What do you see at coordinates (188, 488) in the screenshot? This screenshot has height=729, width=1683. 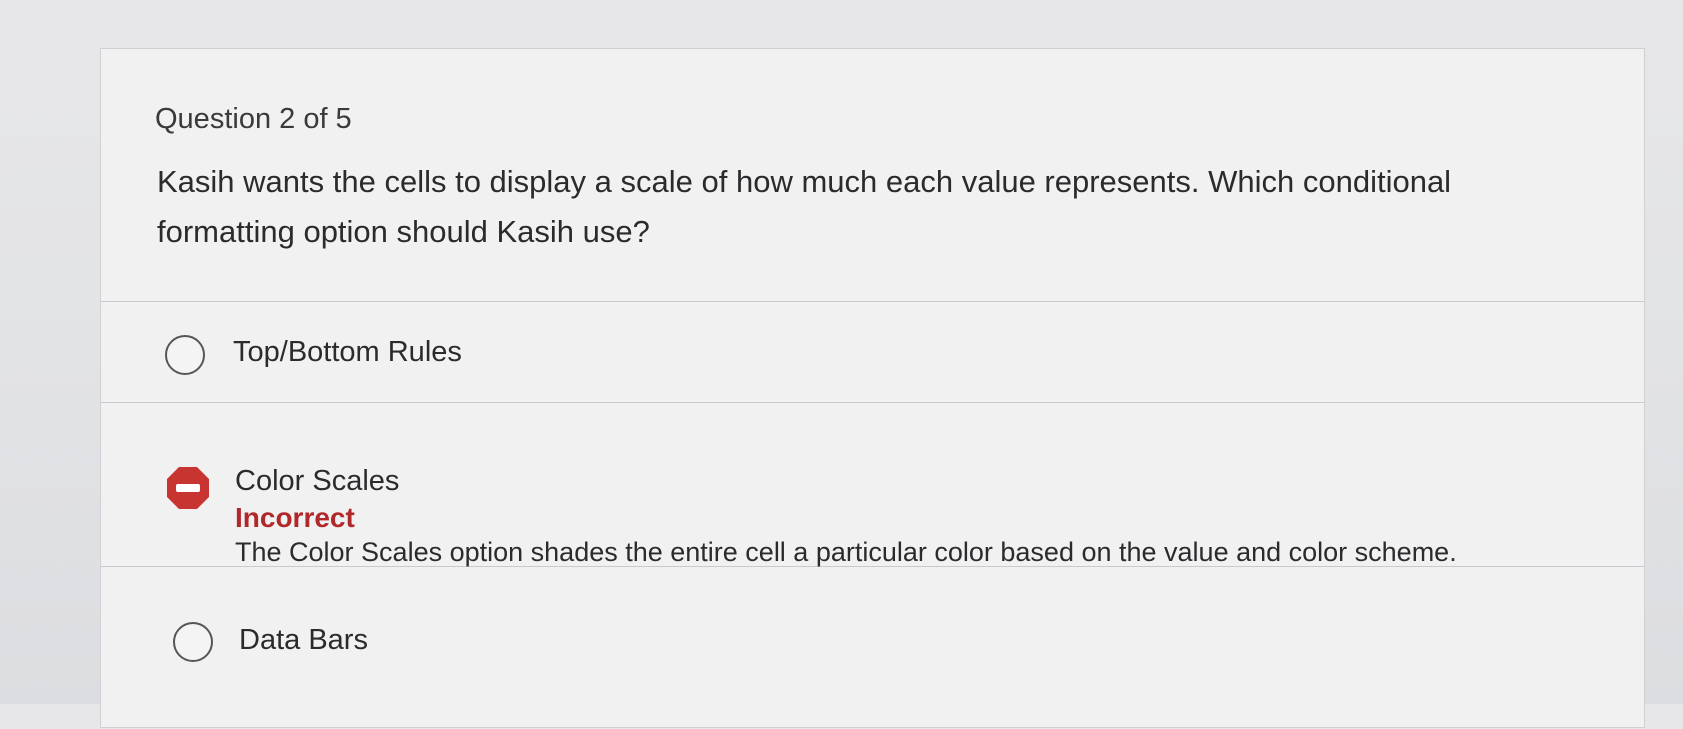 I see `incorrect-stop-icon` at bounding box center [188, 488].